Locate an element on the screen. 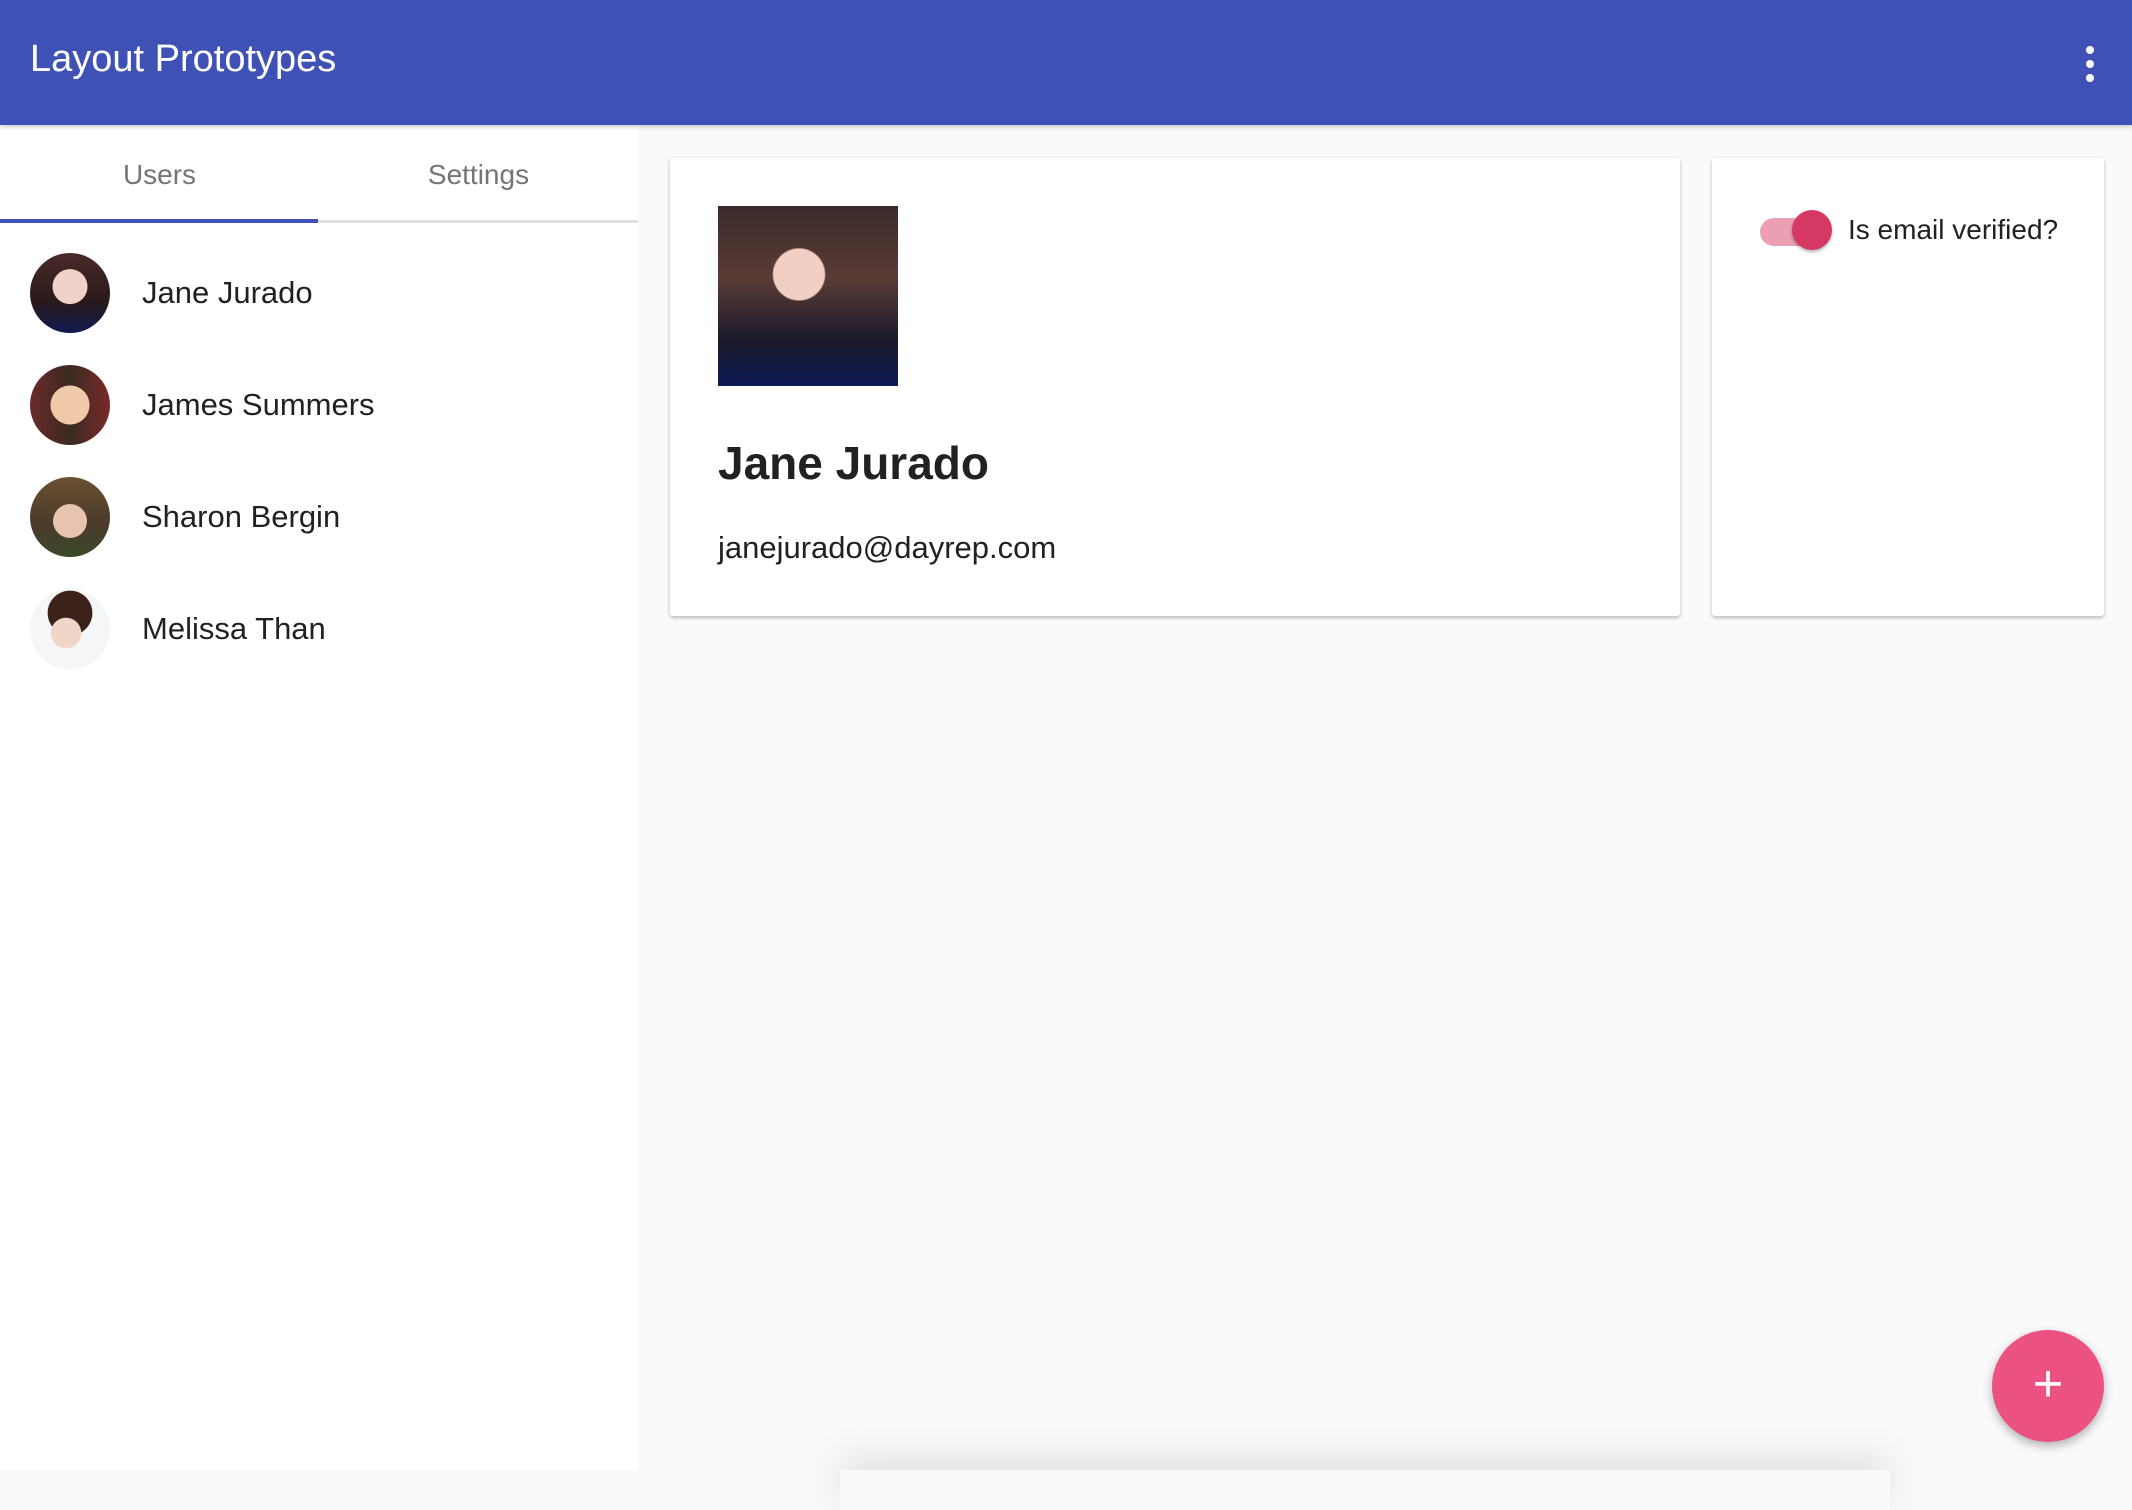 Image resolution: width=2132 pixels, height=1510 pixels. user-item-sharon-bergin: Sharon Bergin is located at coordinates (319, 517).